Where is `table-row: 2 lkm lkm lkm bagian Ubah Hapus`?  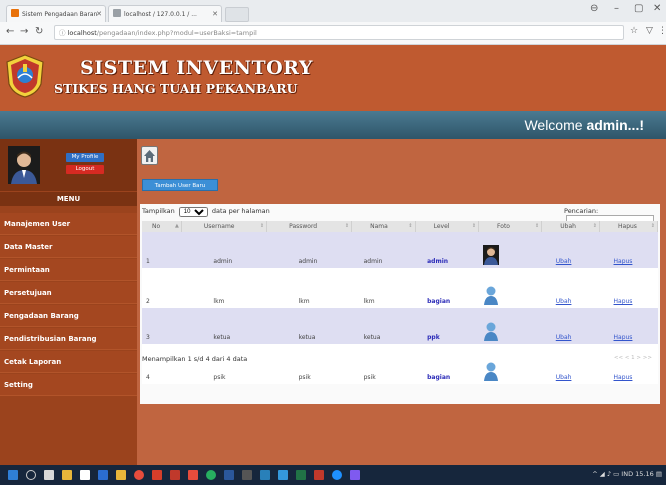
table-row: 2 lkm lkm lkm bagian Ubah Hapus is located at coordinates (400, 288).